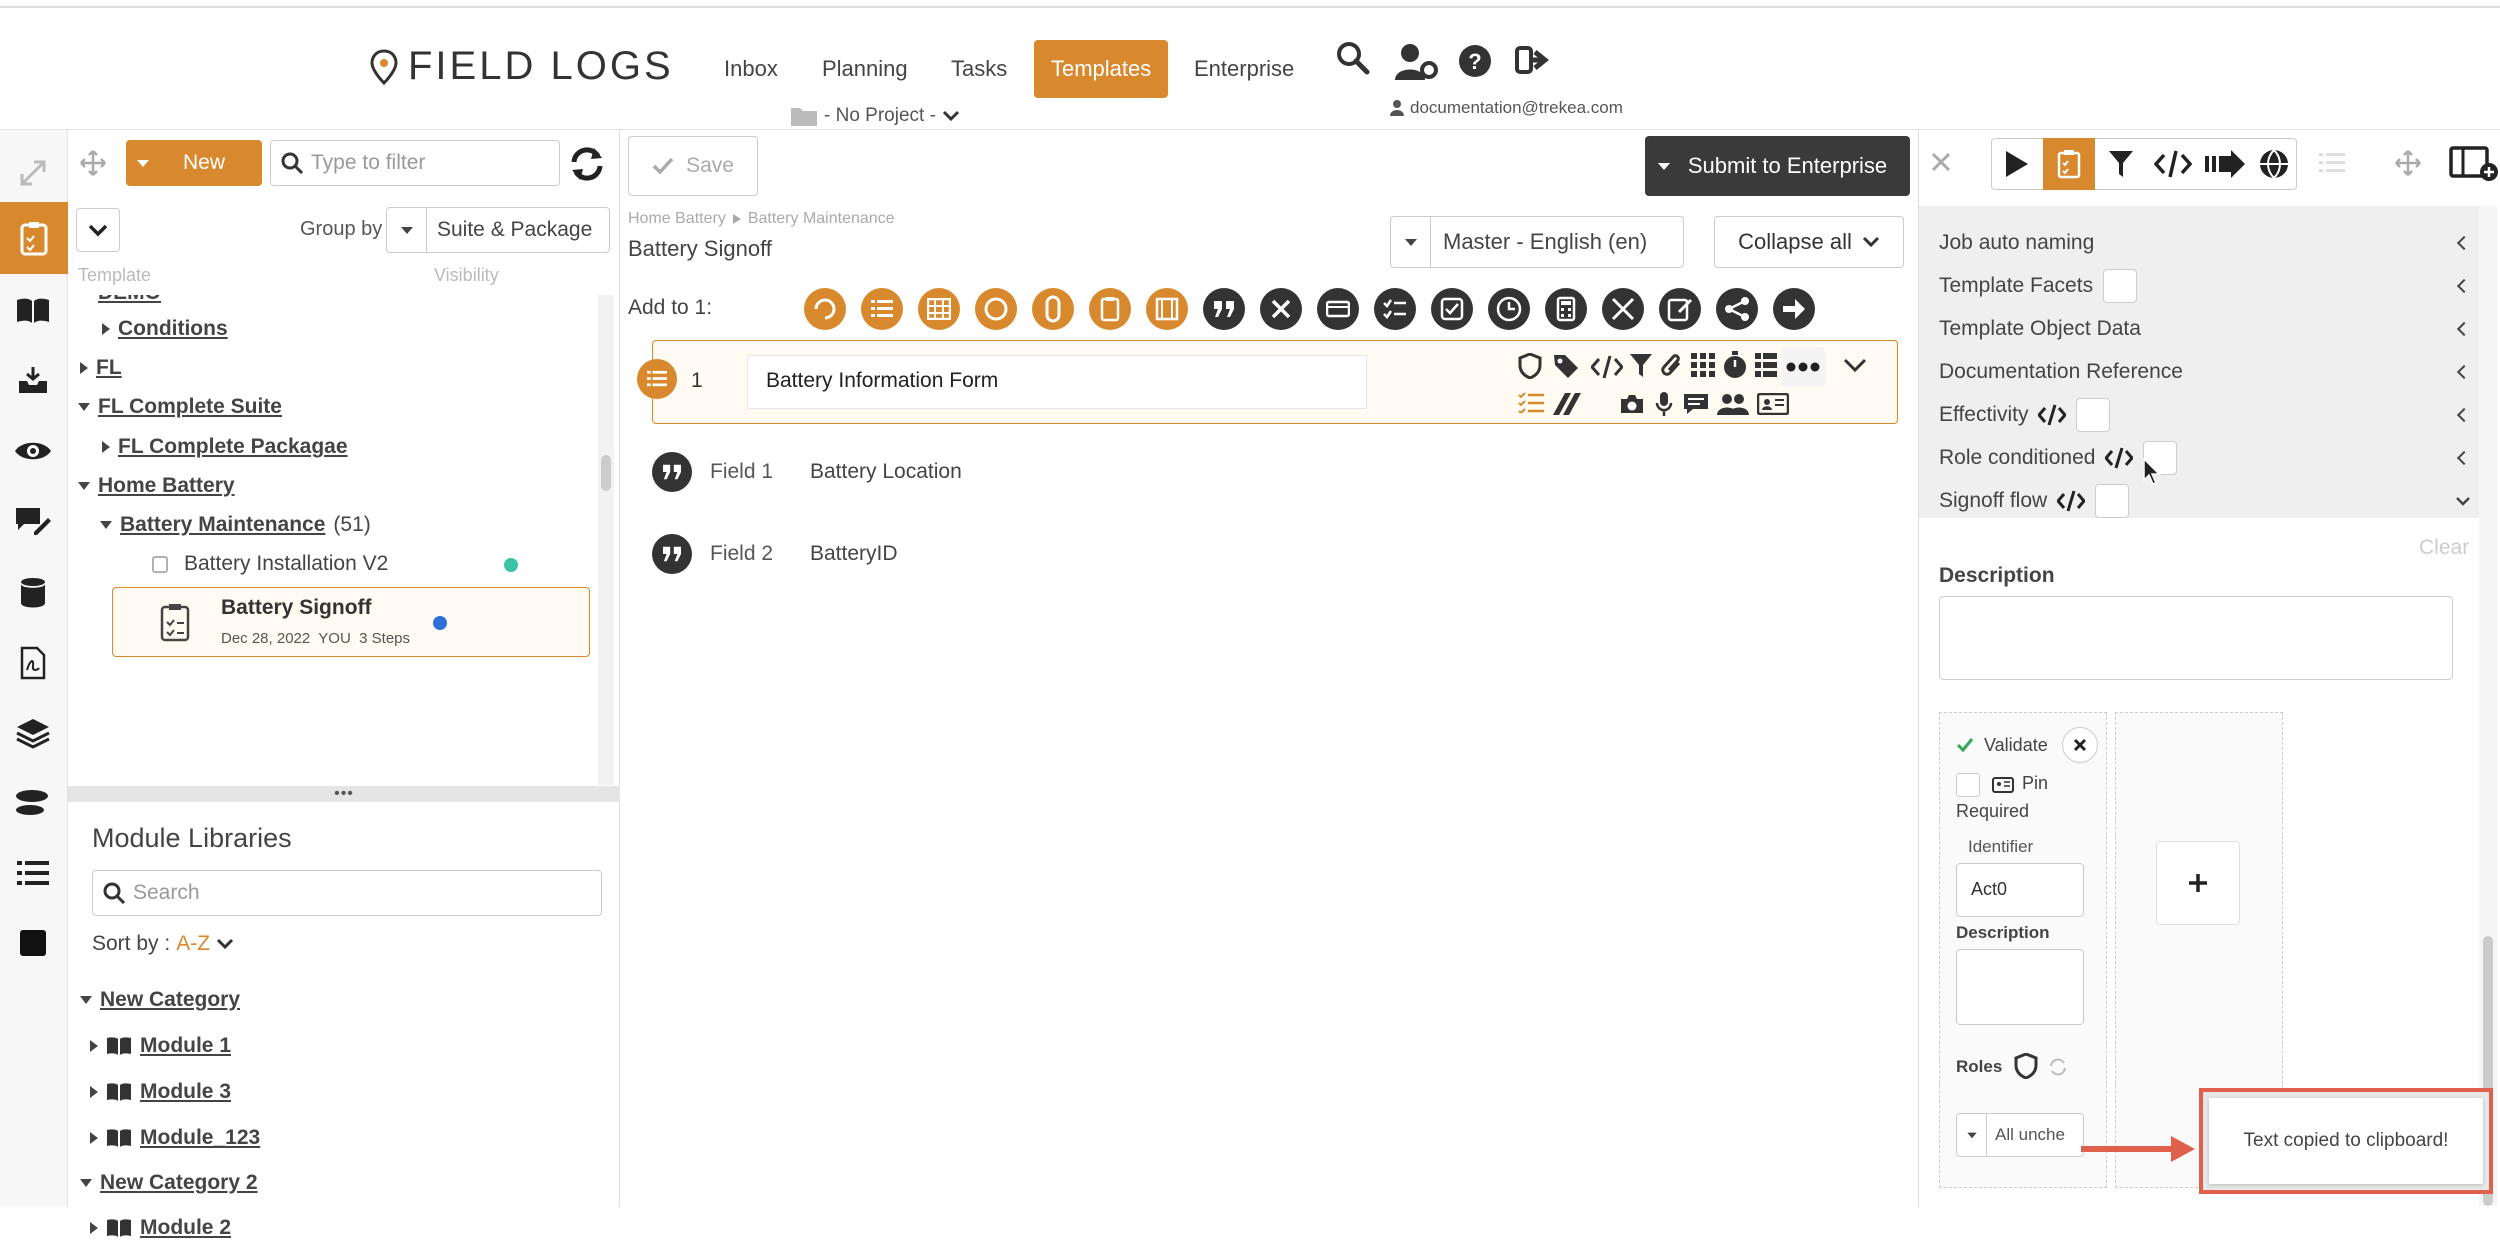 This screenshot has height=1240, width=2500. I want to click on app-logo: FIELD LOGS, so click(522, 66).